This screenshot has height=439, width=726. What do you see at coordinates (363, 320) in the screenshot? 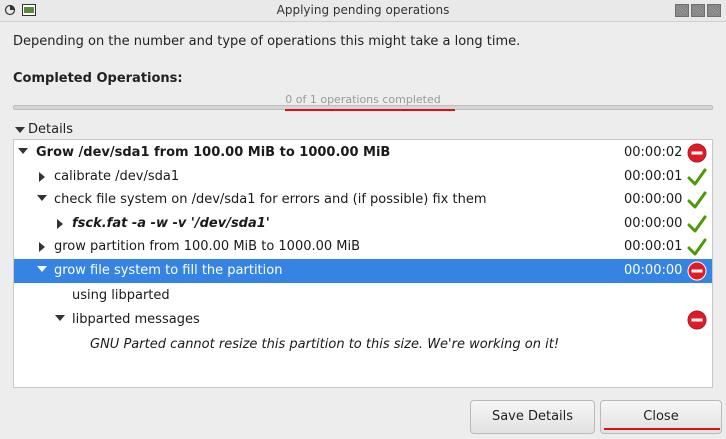
I see `tree-row-libparted-messages: libparted messages` at bounding box center [363, 320].